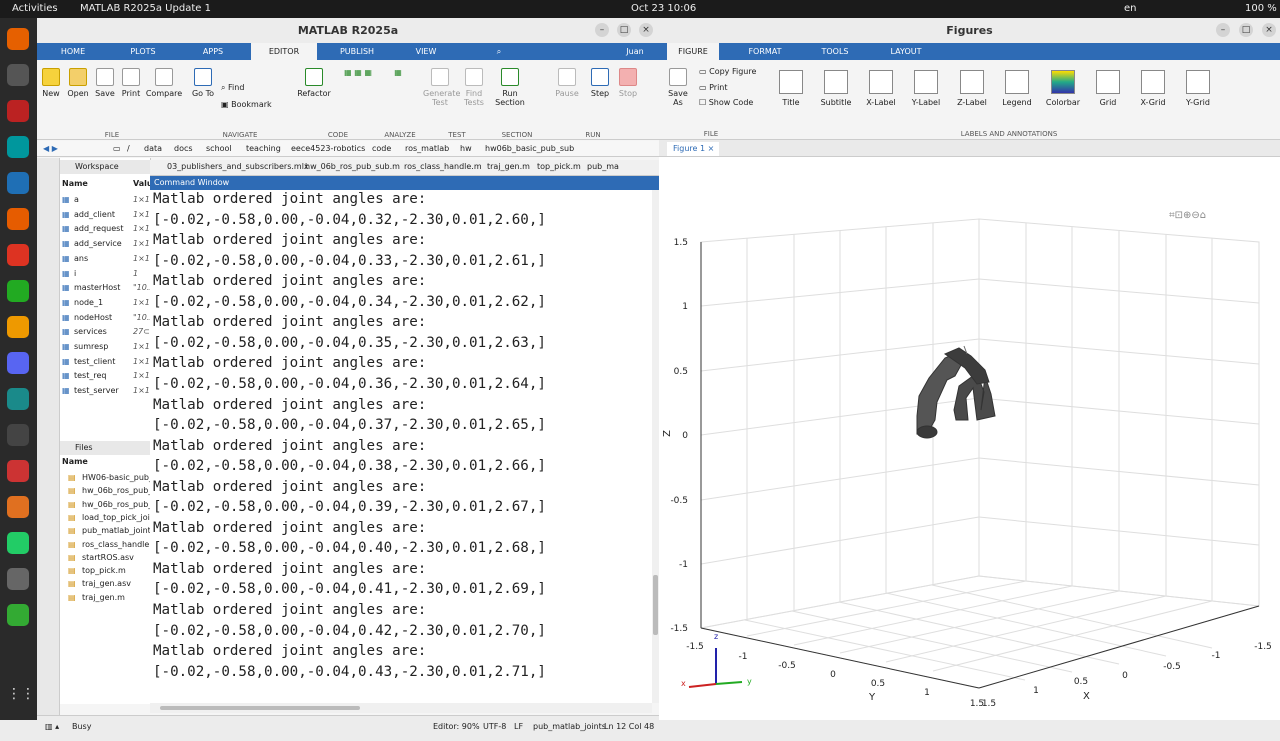 This screenshot has width=1280, height=741. I want to click on tab-figure: FIGURE, so click(693, 51).